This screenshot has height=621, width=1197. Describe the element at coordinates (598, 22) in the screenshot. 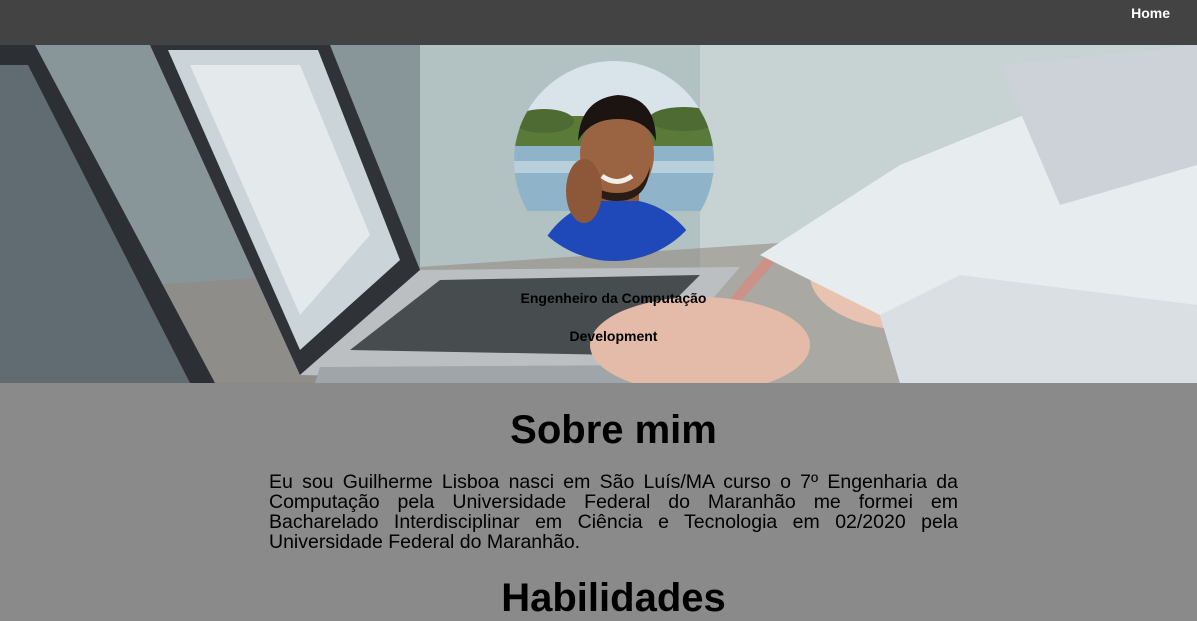

I see `top-navbar: Home` at that location.